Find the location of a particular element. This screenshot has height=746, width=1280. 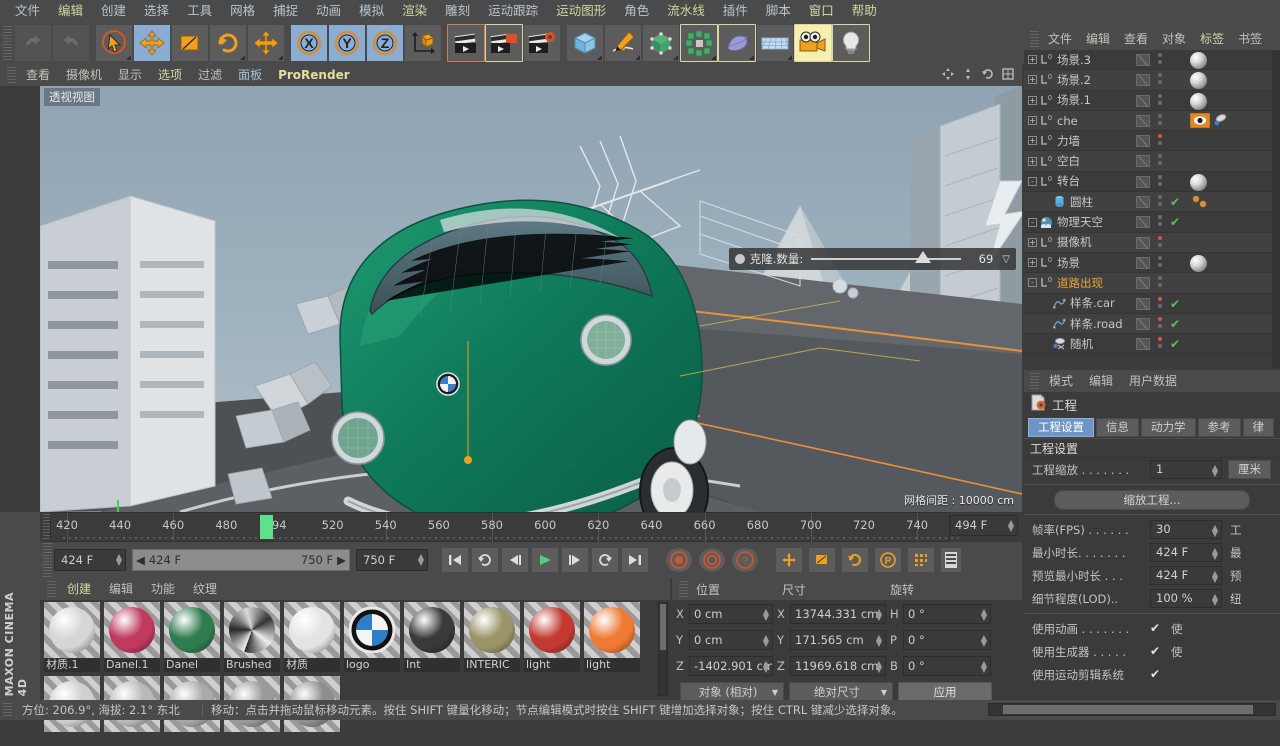

viewport-menu-2: 显示 is located at coordinates (130, 75).